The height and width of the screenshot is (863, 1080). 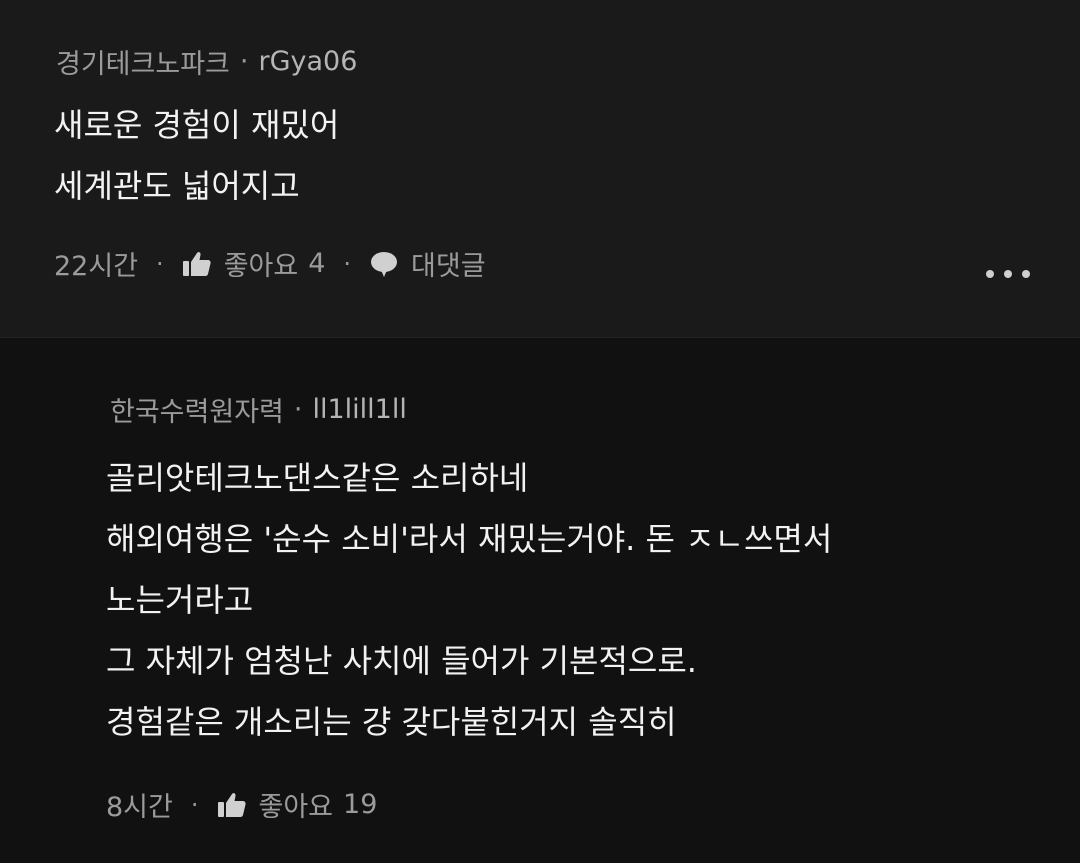 I want to click on reply-button: 대댓글, so click(x=427, y=263).